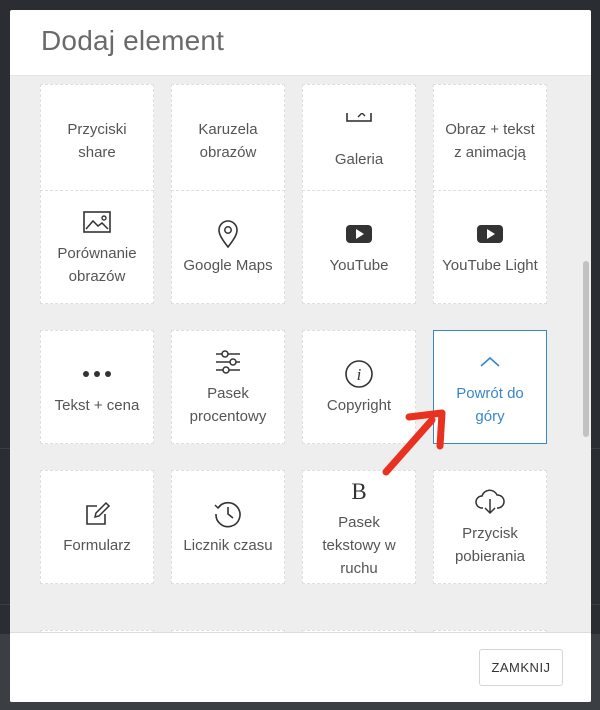  Describe the element at coordinates (490, 405) in the screenshot. I see `element-tile-label: Powrót do góry` at that location.